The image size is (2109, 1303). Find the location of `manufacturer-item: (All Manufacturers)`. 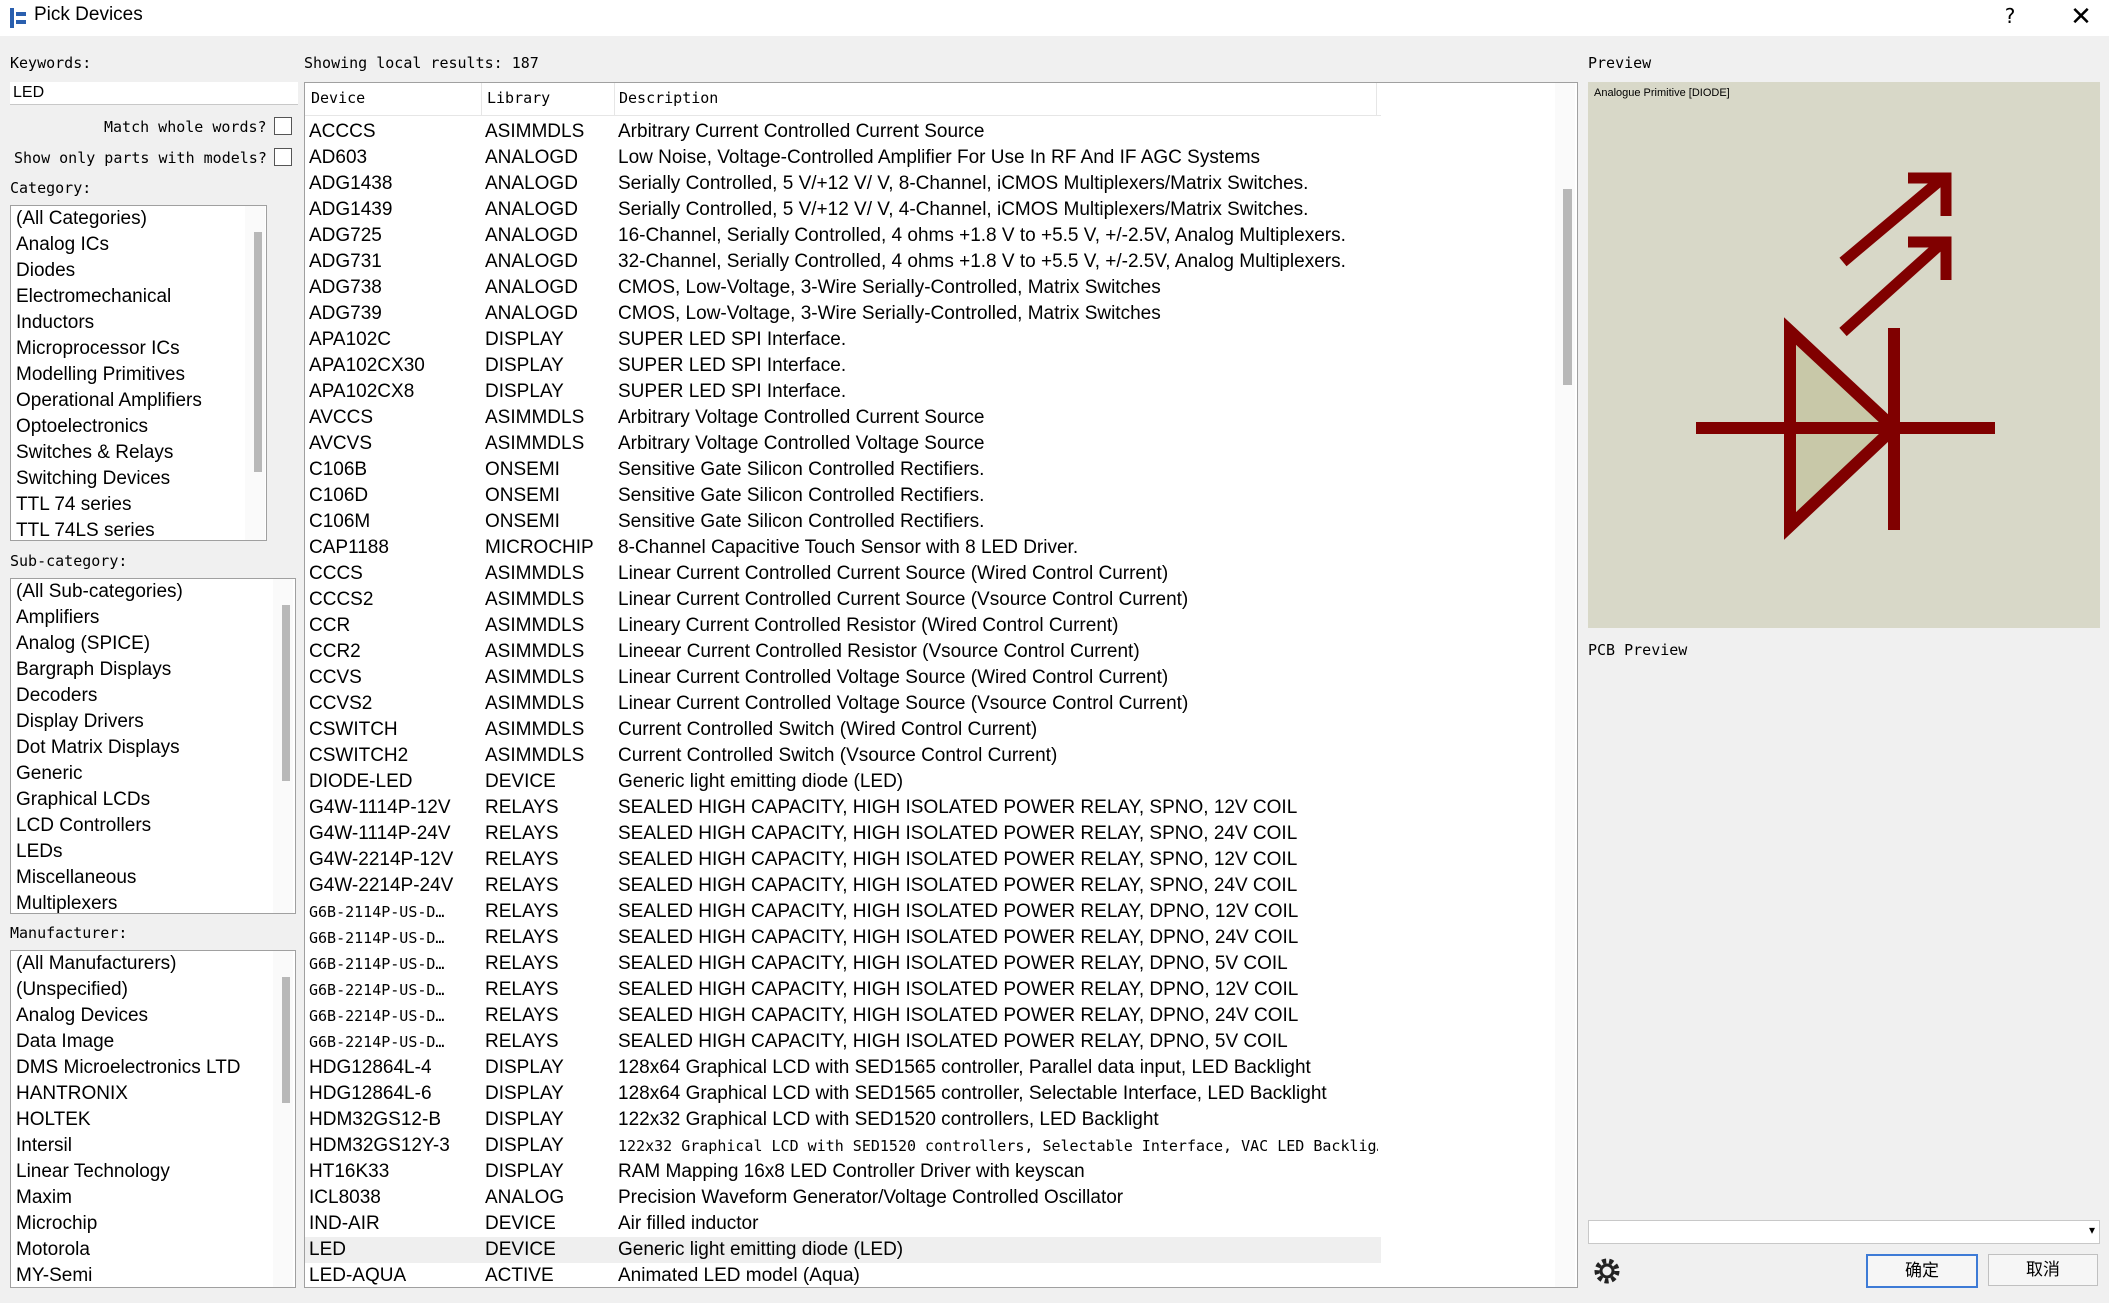

manufacturer-item: (All Manufacturers) is located at coordinates (153, 964).